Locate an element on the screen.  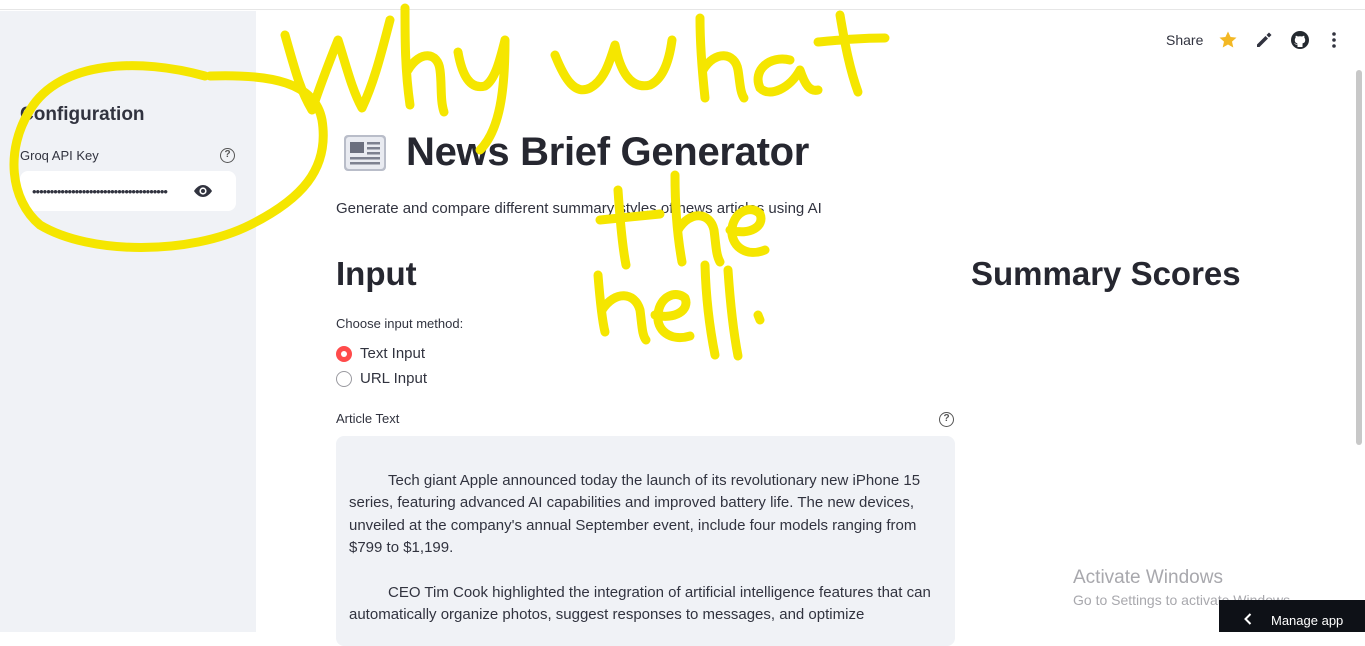
radio-text-input: Text Input is located at coordinates (446, 355).